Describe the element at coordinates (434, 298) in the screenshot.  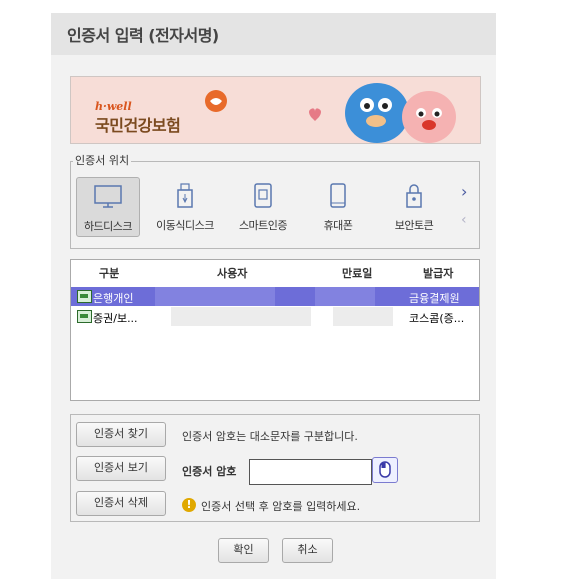
I see `cert-issuer: 금융결제원` at that location.